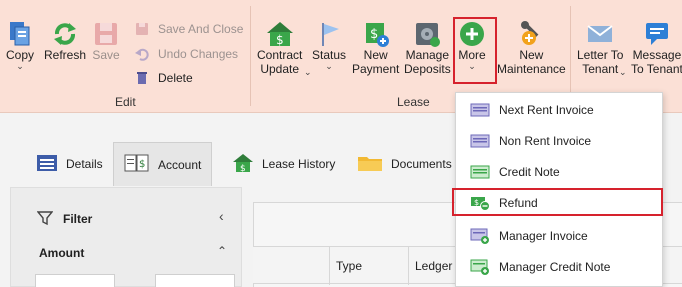  I want to click on letter-line2: Tenant, so click(600, 69).